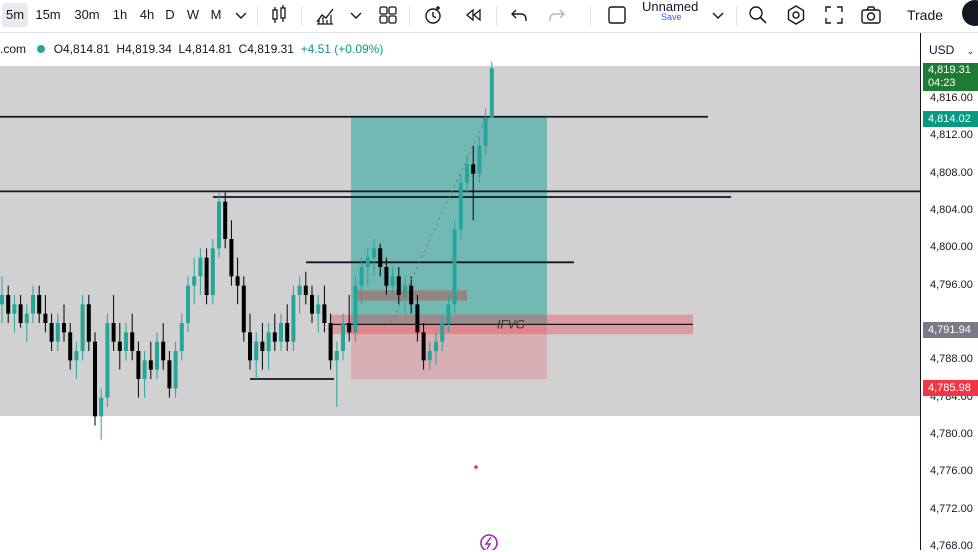 This screenshot has width=978, height=552. What do you see at coordinates (388, 15) in the screenshot?
I see `templates-grid-icon` at bounding box center [388, 15].